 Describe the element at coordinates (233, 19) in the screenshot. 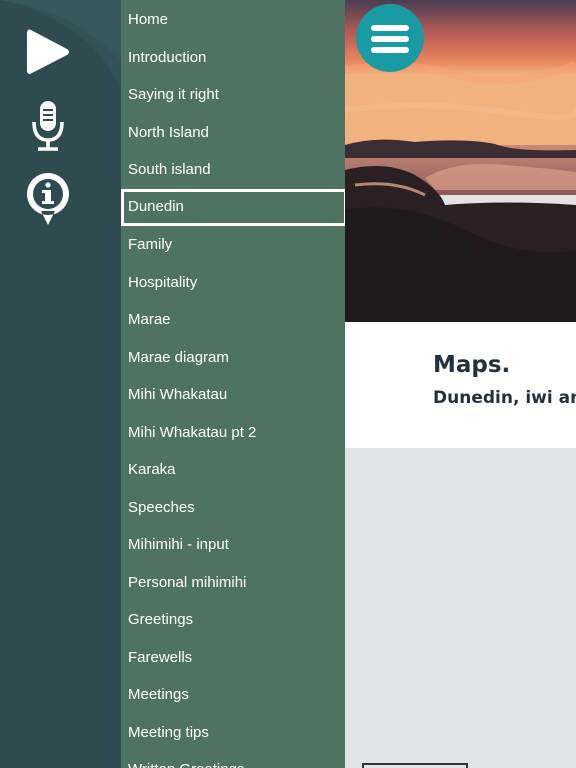

I see `menu-item: Home` at that location.